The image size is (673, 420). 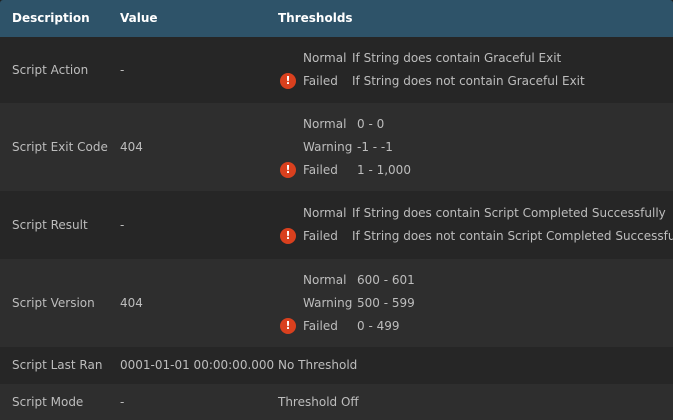 What do you see at coordinates (386, 280) in the screenshot?
I see `threshold-condition: 600 - 601` at bounding box center [386, 280].